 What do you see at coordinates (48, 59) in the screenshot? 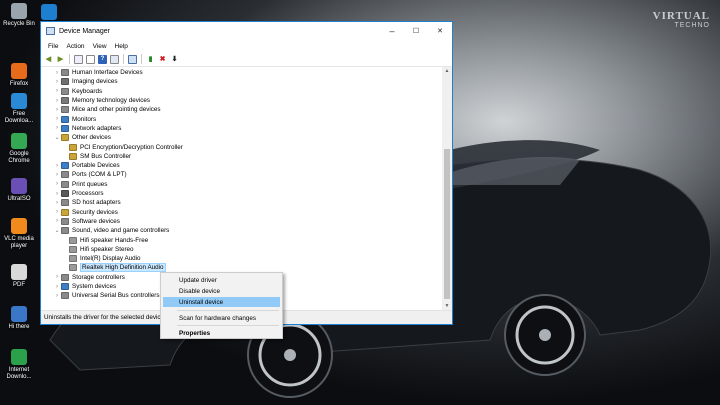
I see `back-icon: ◀` at bounding box center [48, 59].